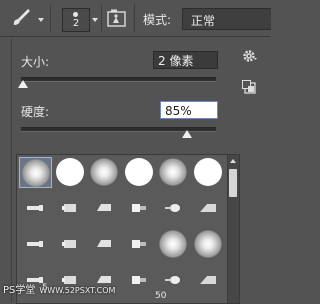 The width and height of the screenshot is (320, 304). I want to click on watermark-text: PS学堂, so click(19, 290).